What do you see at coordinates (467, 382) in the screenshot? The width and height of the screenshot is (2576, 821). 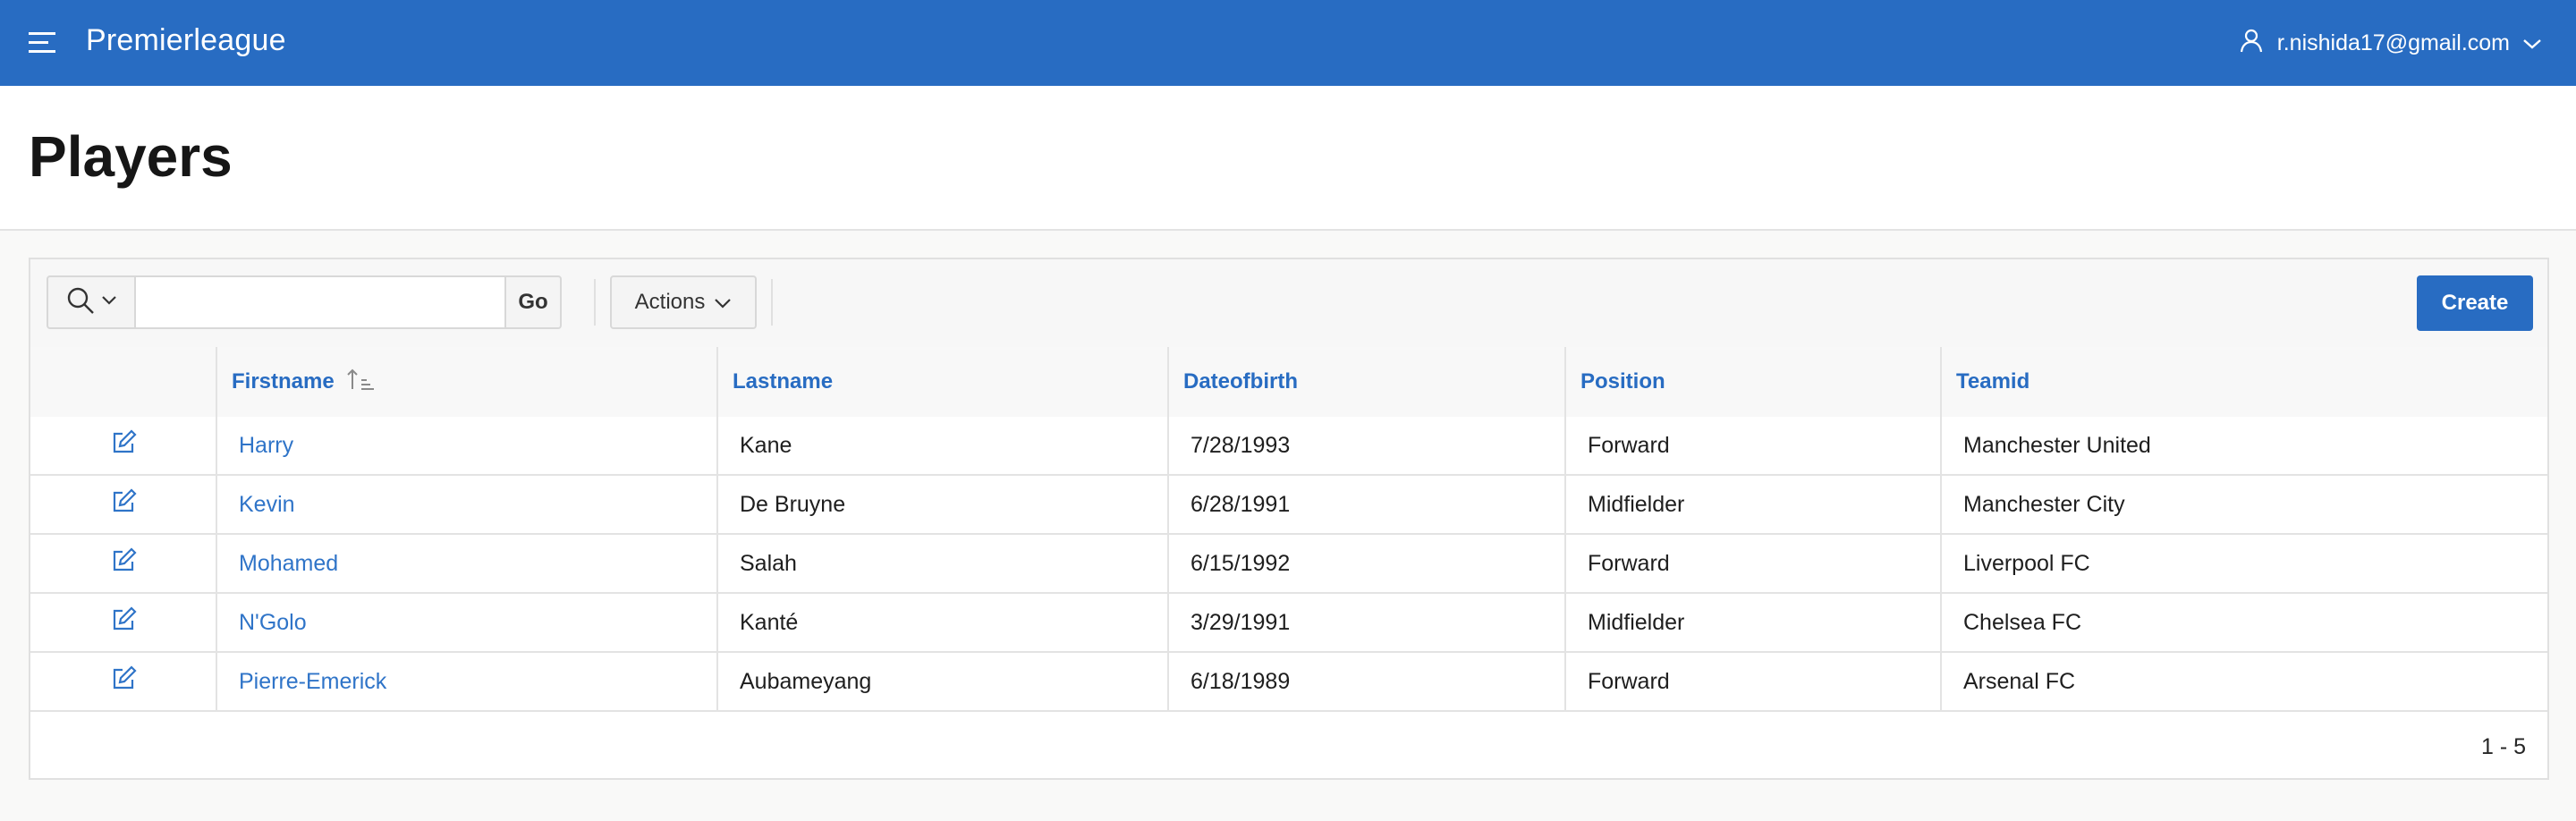 I see `column-header-firstname: Firstname` at bounding box center [467, 382].